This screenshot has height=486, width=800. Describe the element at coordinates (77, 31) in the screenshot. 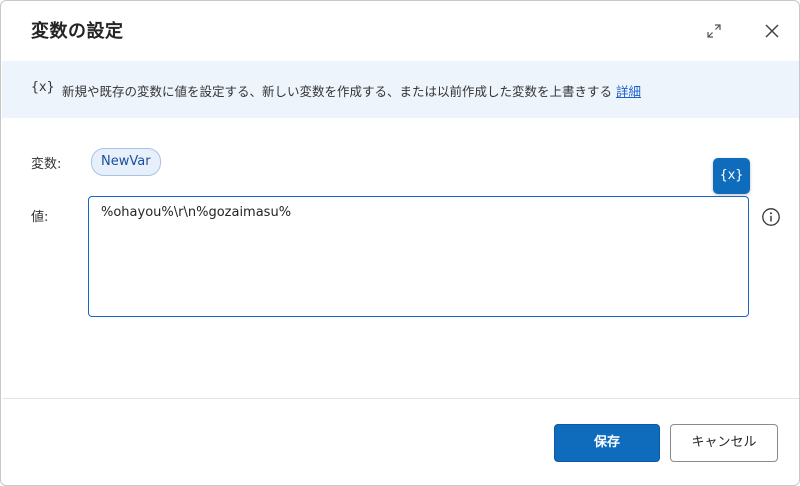

I see `dialog-title: 変数の設定` at that location.